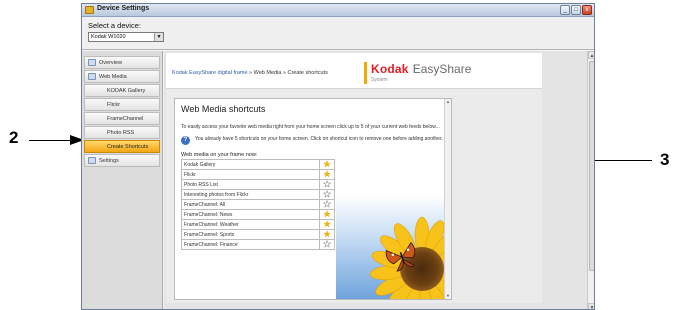  What do you see at coordinates (128, 147) in the screenshot?
I see `sidebar-item-label: Create Shortcuts` at bounding box center [128, 147].